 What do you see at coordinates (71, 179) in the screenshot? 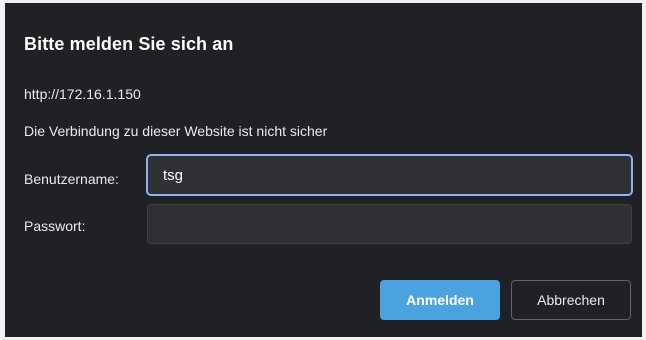
I see `username-label: Benutzername:` at bounding box center [71, 179].